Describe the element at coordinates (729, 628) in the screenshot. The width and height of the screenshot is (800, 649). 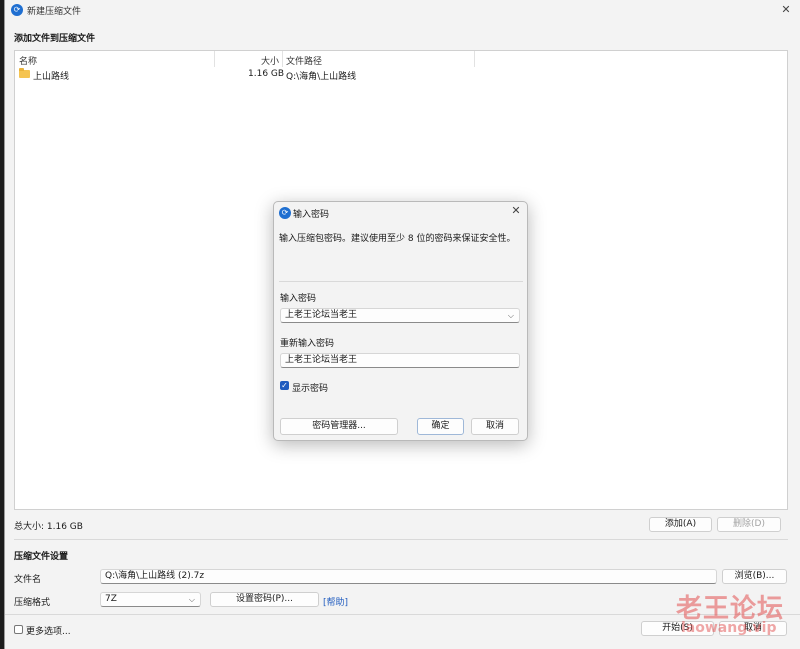
I see `watermark-url: laowang.vip` at that location.